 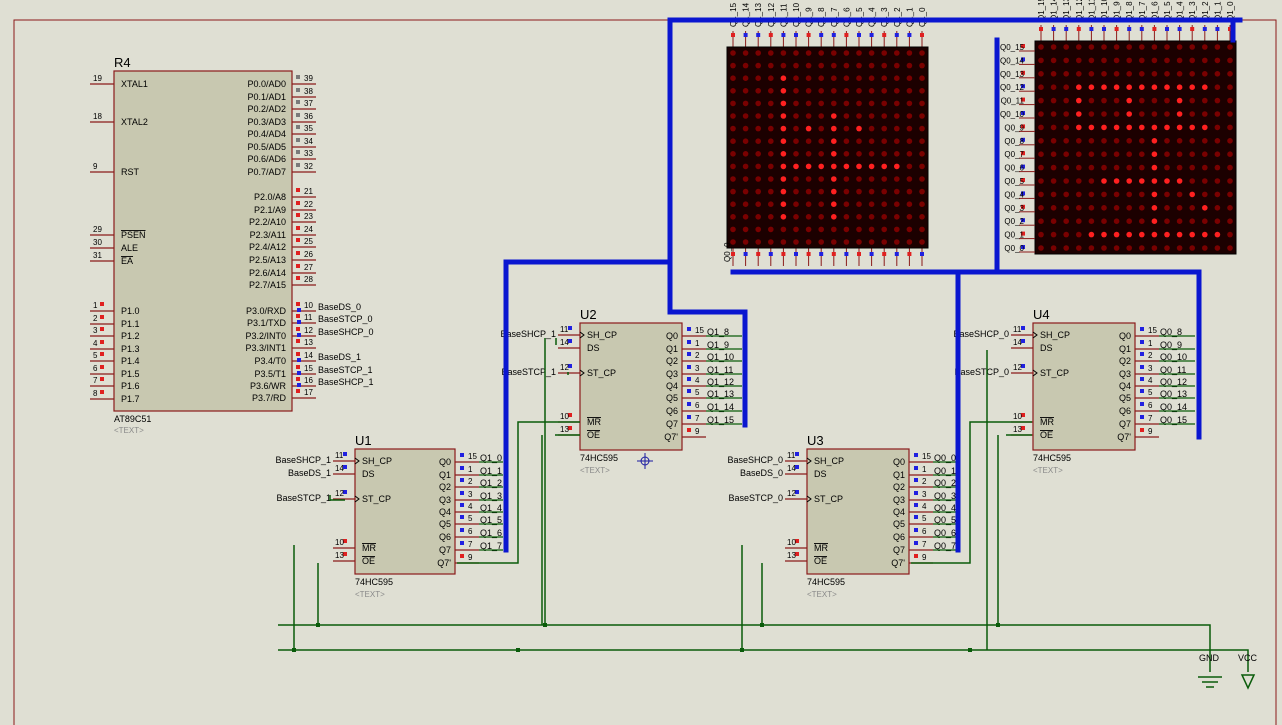 I want to click on chip-pin-name: Q2, so click(x=899, y=487).